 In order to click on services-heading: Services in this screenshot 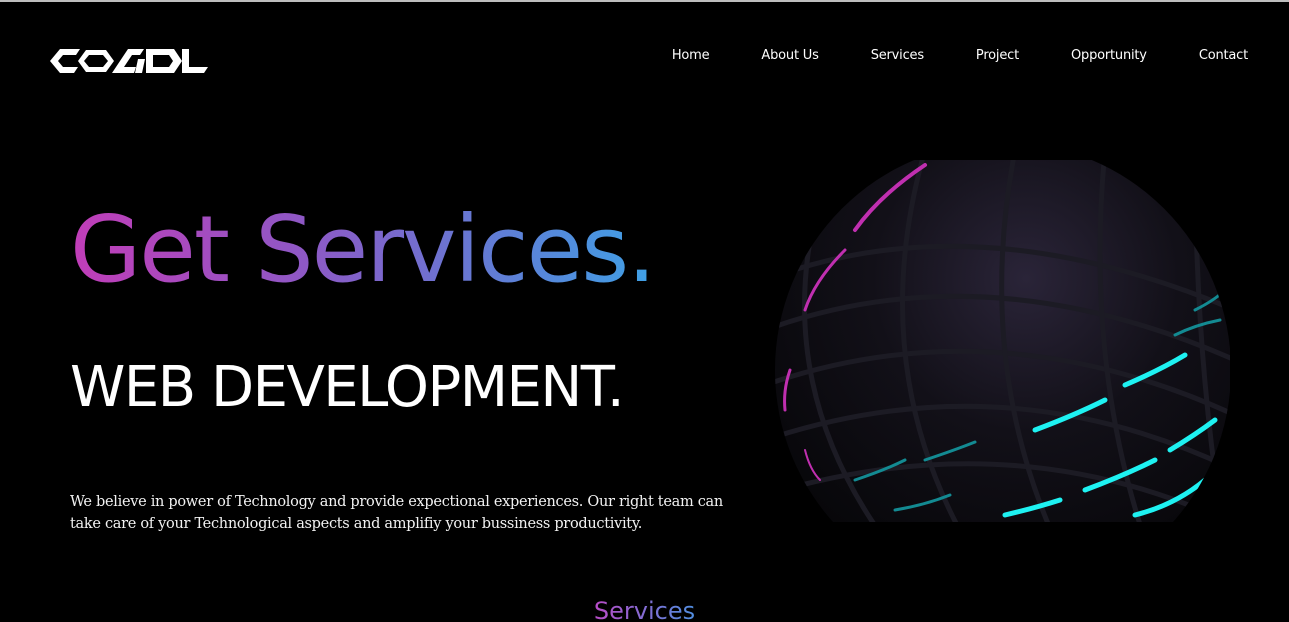, I will do `click(644, 608)`.